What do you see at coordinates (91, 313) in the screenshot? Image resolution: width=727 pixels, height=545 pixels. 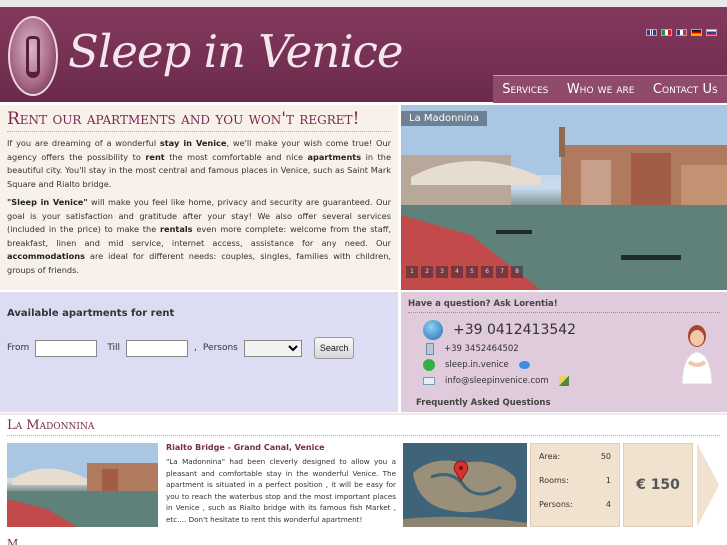 I see `search-heading: Available apartments for rent` at bounding box center [91, 313].